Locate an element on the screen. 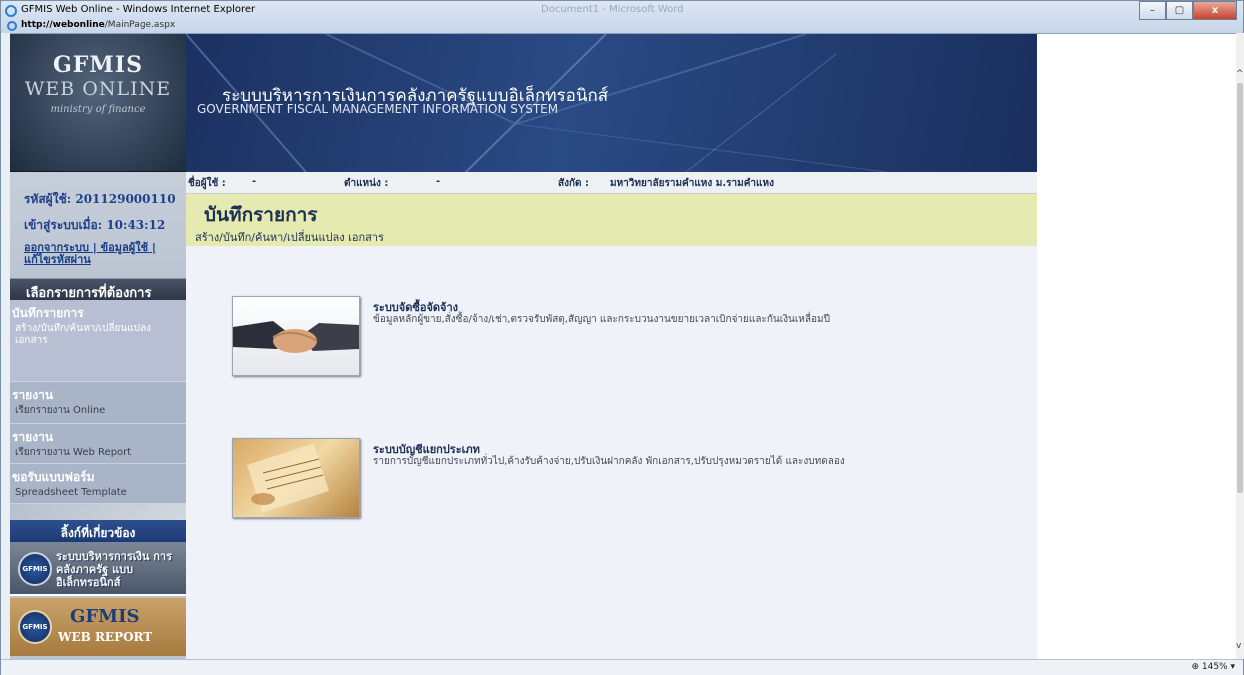 Image resolution: width=1244 pixels, height=675 pixels. position-value: - is located at coordinates (438, 181).